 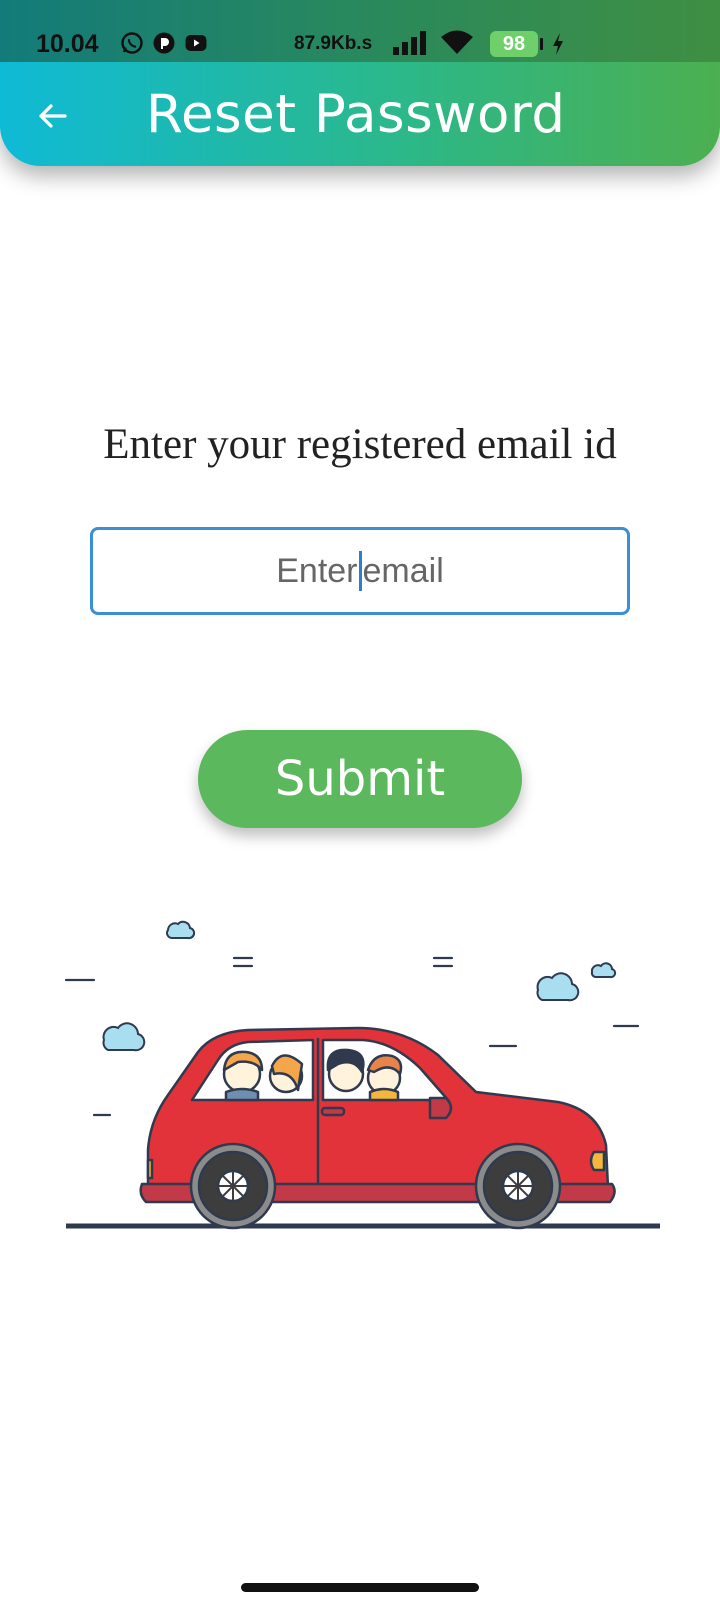 I want to click on notification-icons, so click(x=164, y=43).